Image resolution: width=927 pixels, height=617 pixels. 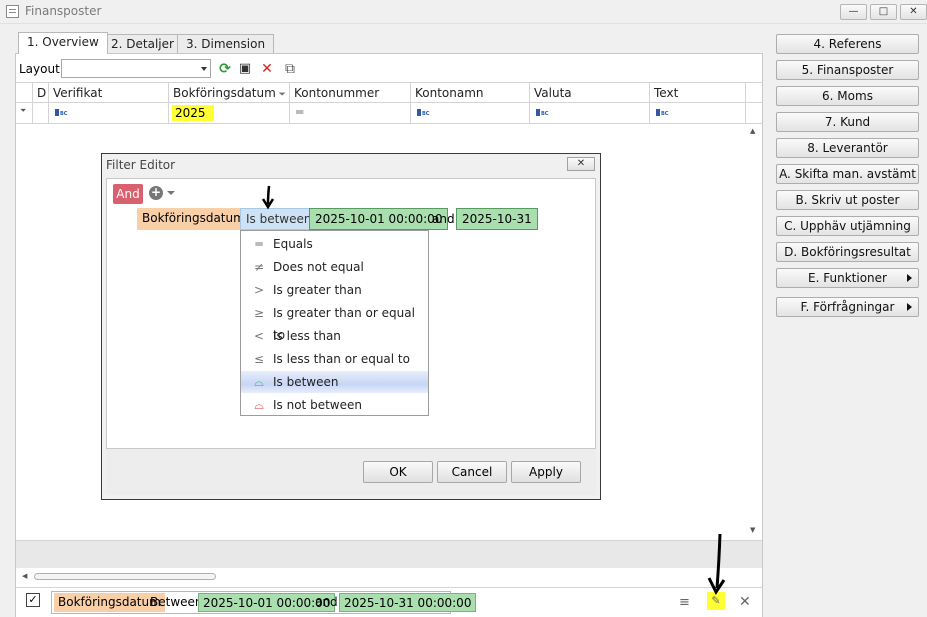 I want to click on title-bar: Finansposter — □ ✕, so click(x=463, y=12).